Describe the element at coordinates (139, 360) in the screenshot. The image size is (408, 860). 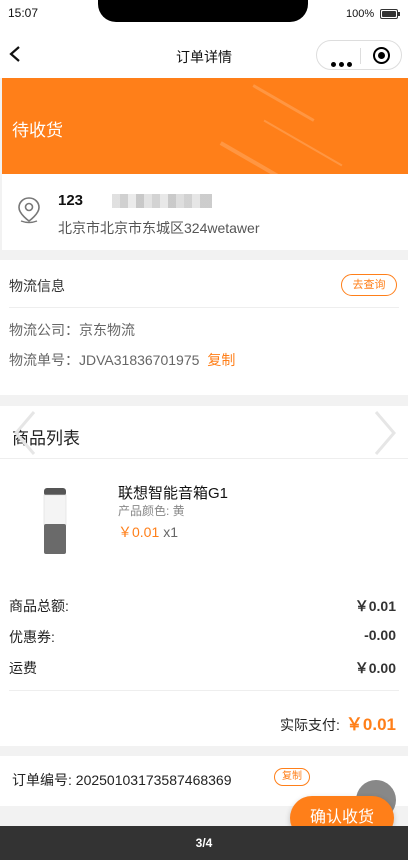
I see `tracking-number-value: JDVA31836701975` at that location.